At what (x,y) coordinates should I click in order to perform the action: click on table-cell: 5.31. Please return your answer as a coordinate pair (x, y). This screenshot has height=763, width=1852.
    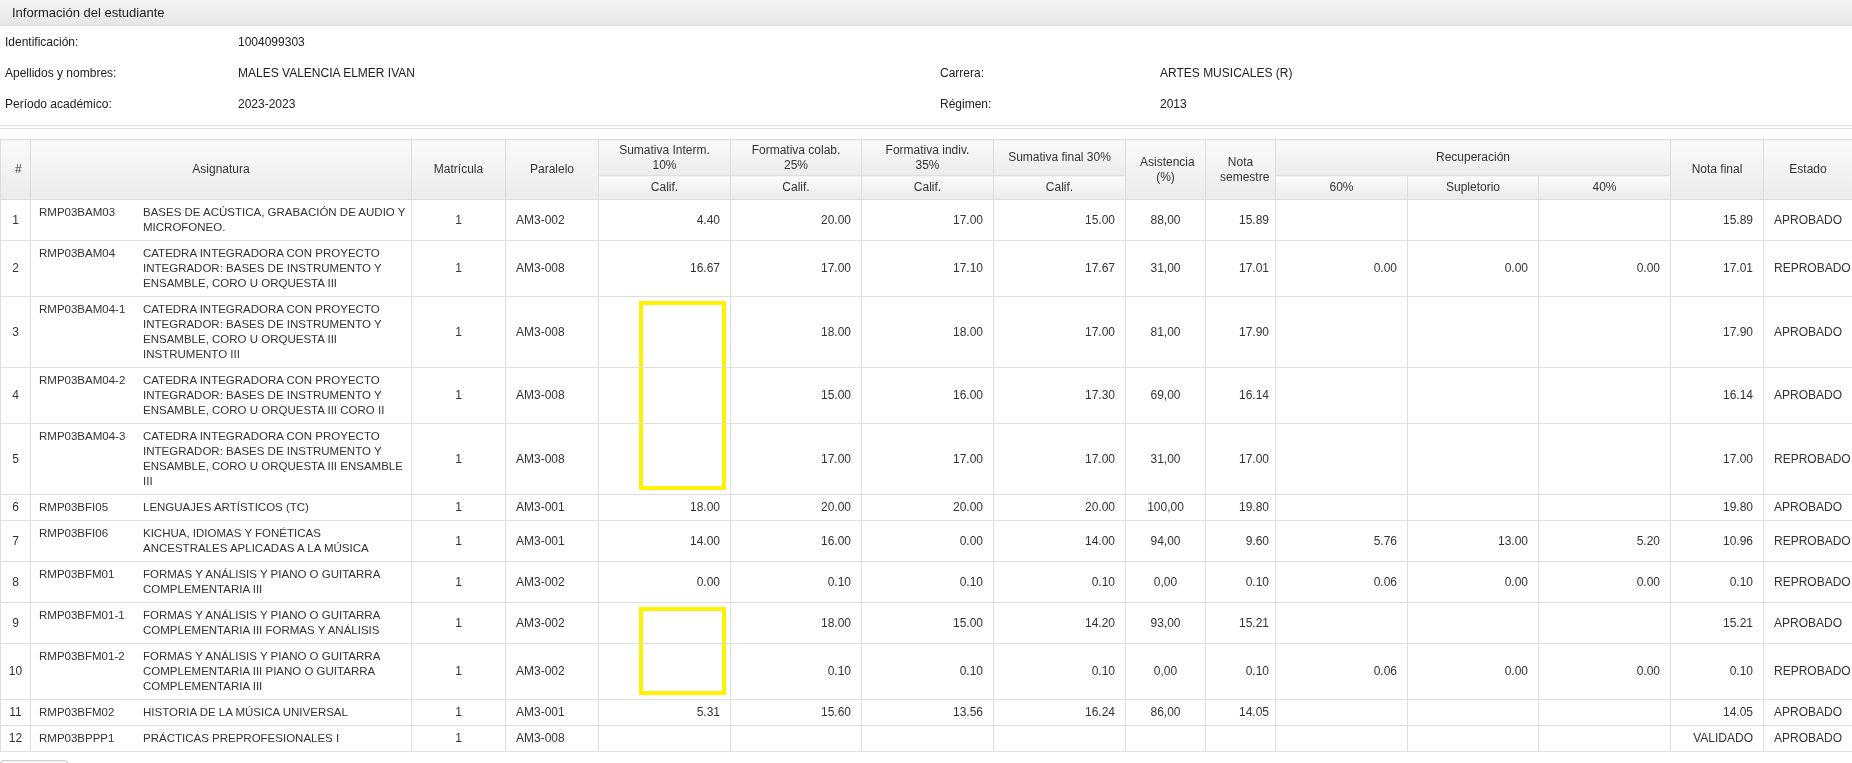
    Looking at the image, I should click on (664, 712).